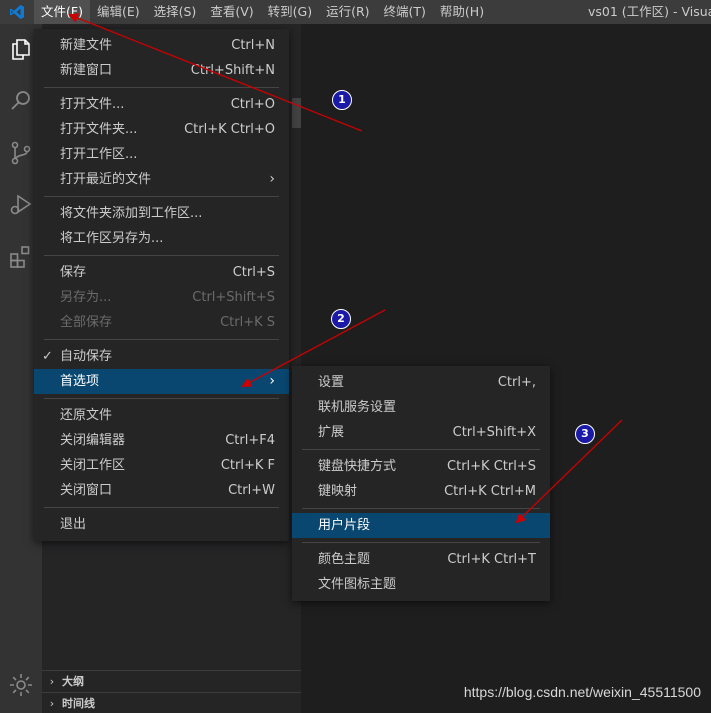 This screenshot has width=711, height=713. Describe the element at coordinates (86, 415) in the screenshot. I see `menu-item-label: 还原文件` at that location.